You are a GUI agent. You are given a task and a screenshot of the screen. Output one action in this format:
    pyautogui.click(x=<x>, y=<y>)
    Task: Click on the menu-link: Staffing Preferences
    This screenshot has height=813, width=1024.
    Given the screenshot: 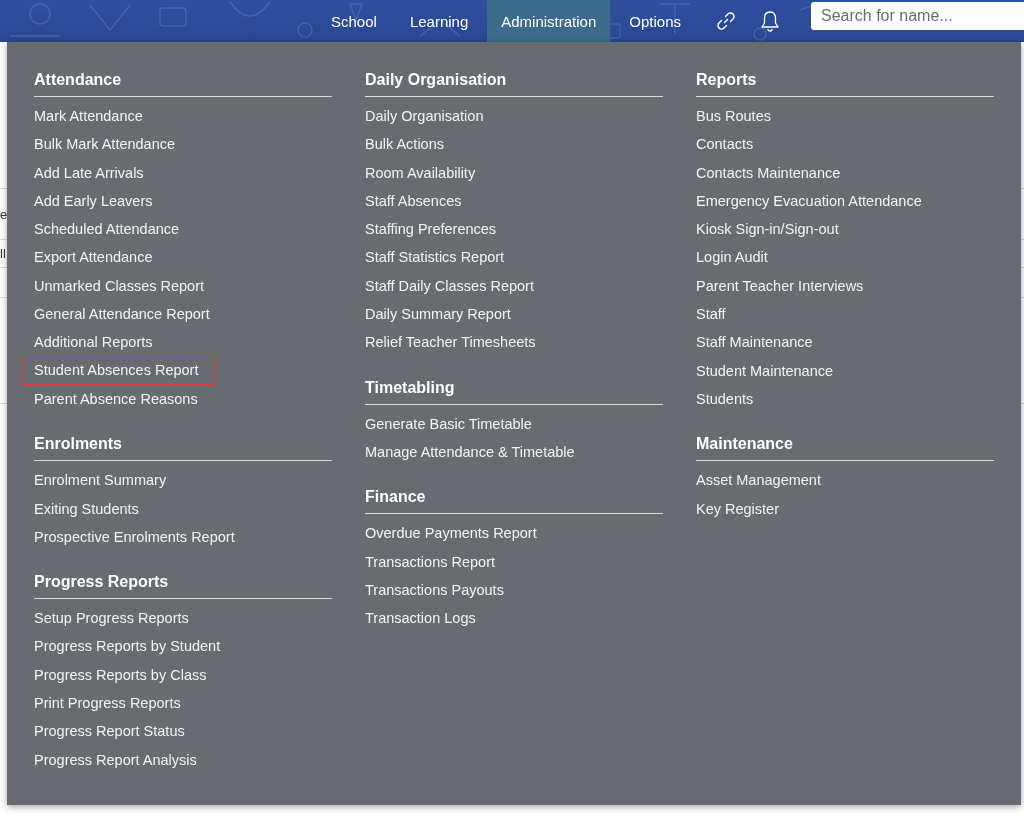 What is the action you would take?
    pyautogui.click(x=433, y=229)
    